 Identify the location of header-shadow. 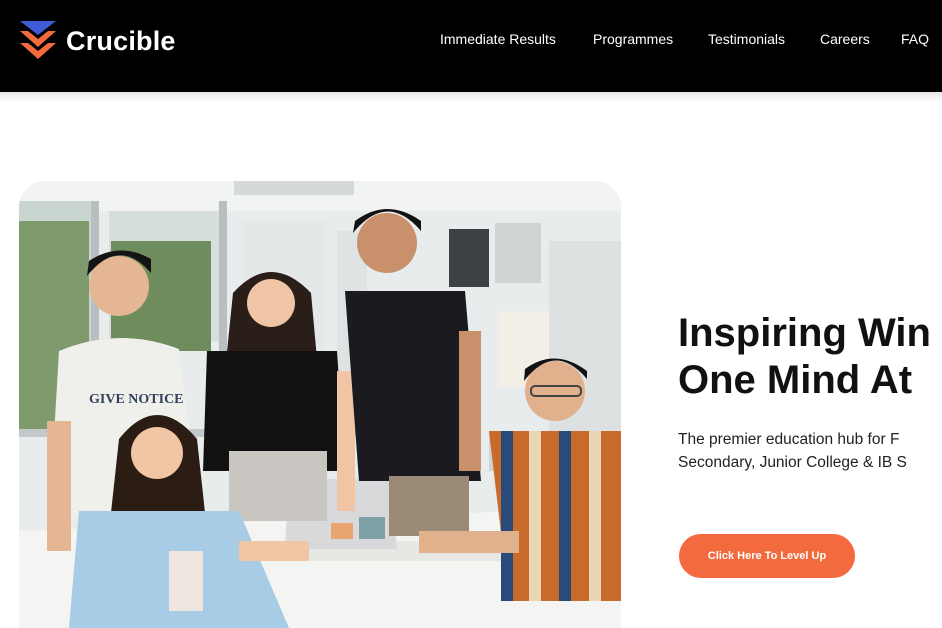
(471, 97).